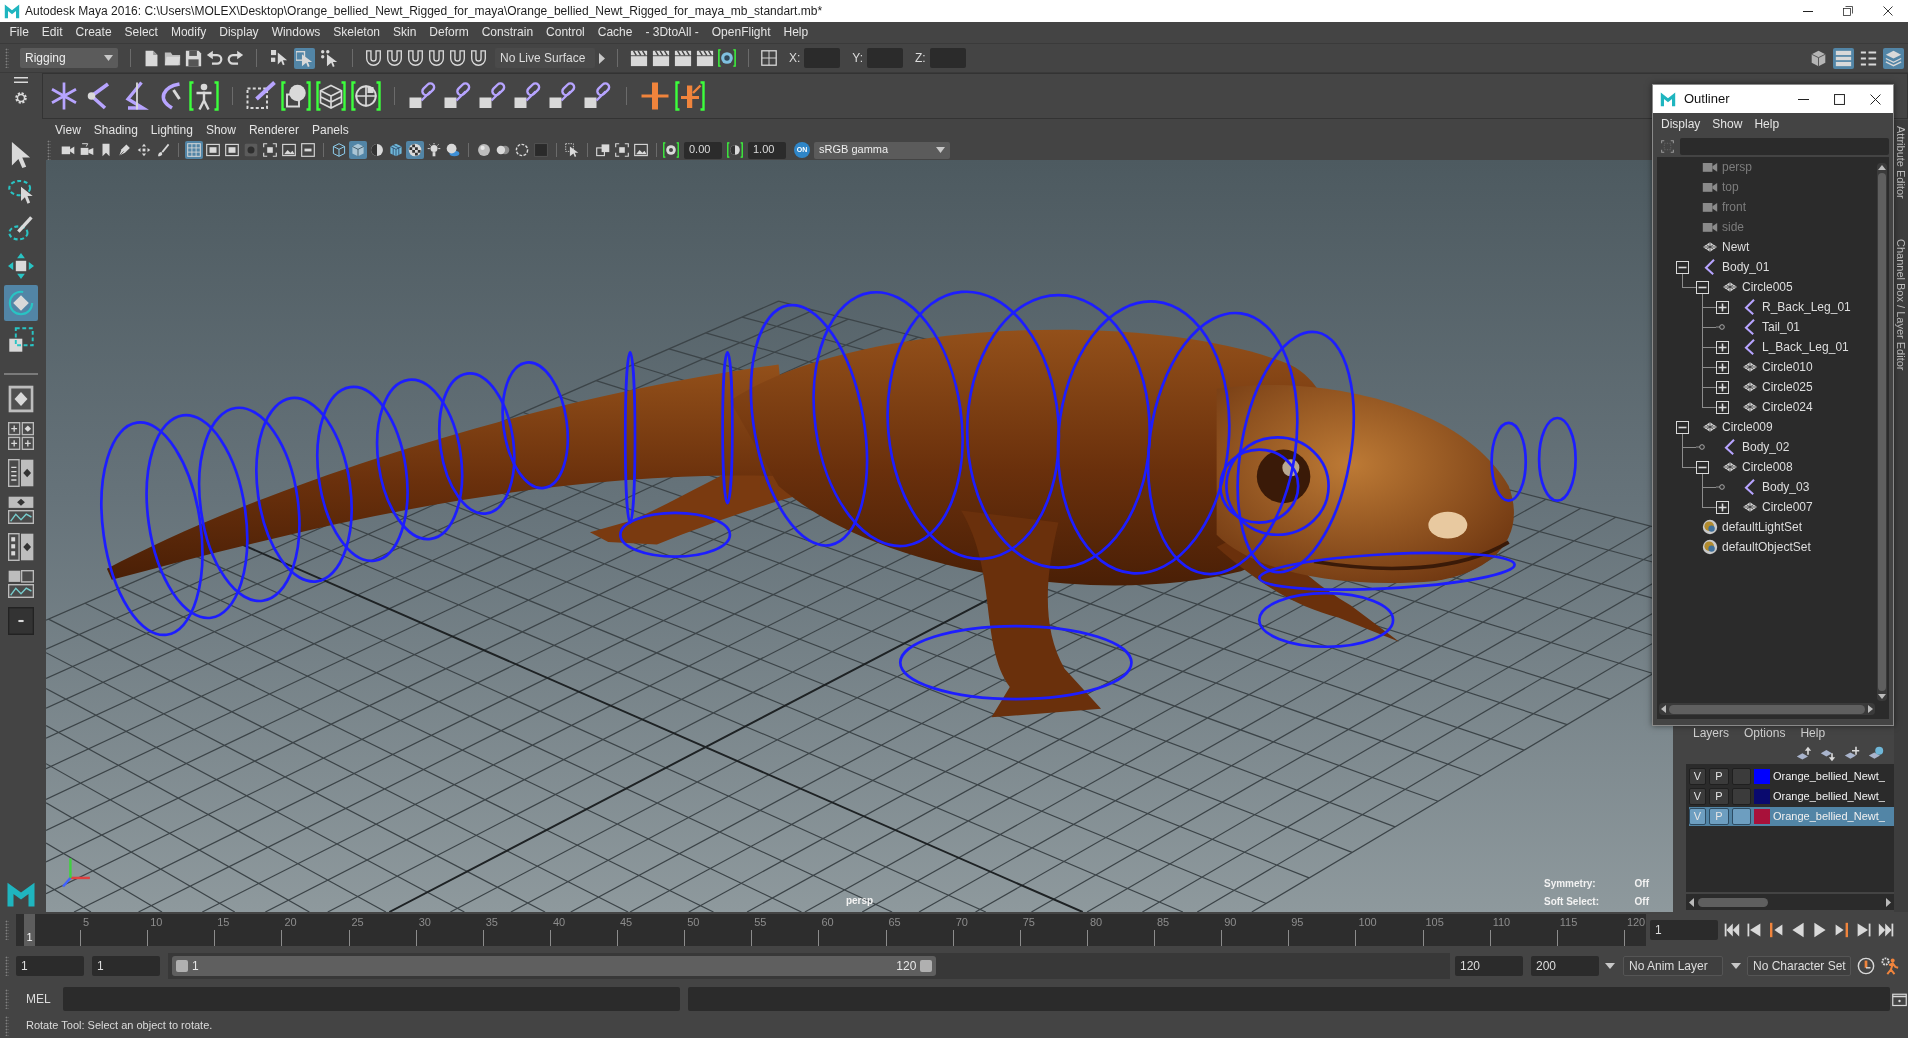  Describe the element at coordinates (1727, 124) in the screenshot. I see `outliner-menu-item: Show` at that location.